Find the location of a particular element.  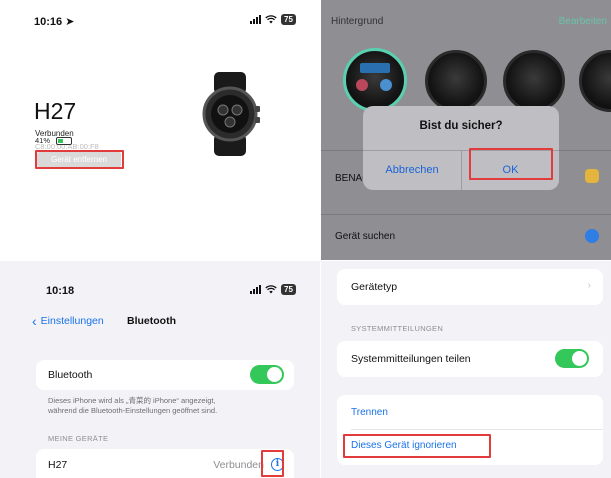

edit-link: Bearbeiten is located at coordinates (583, 21).